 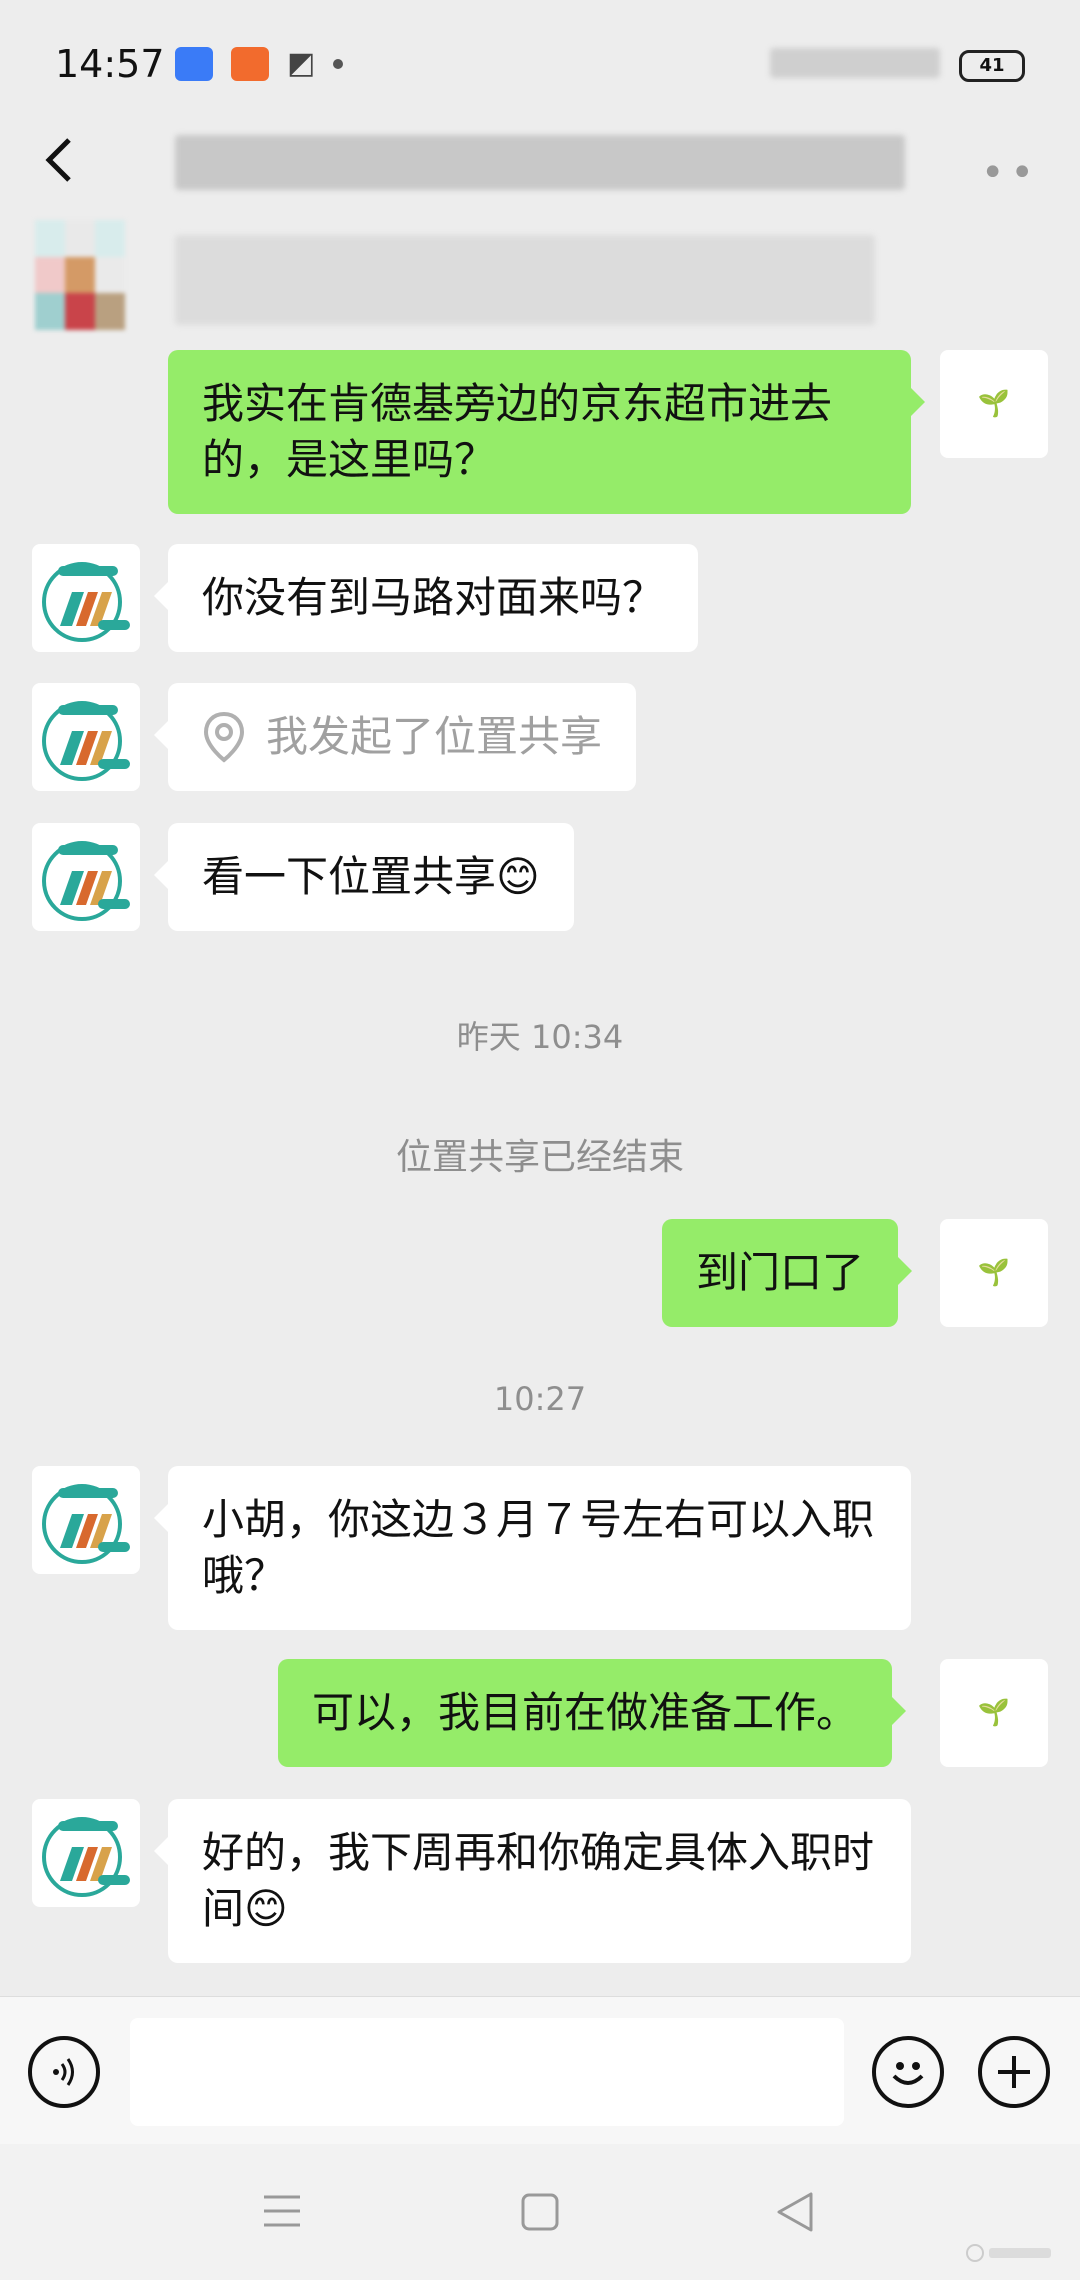 I want to click on message-text: 小胡，你这边３月７号左右可以入职哦？, so click(x=538, y=1547).